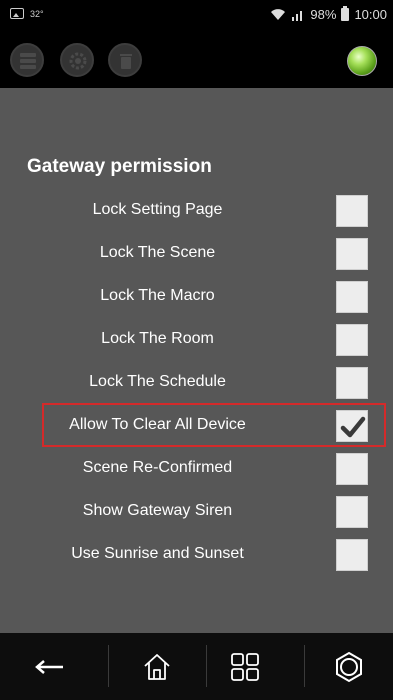 This screenshot has width=393, height=700. I want to click on battery-icon, so click(345, 13).